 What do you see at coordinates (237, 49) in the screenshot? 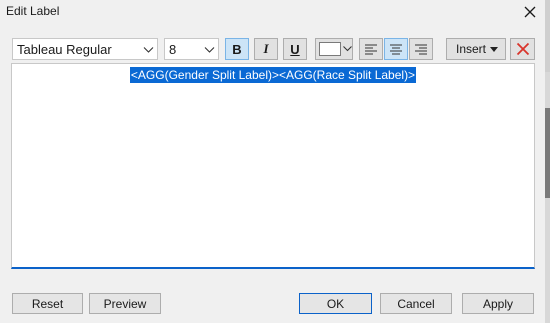
I see `bold-button: B` at bounding box center [237, 49].